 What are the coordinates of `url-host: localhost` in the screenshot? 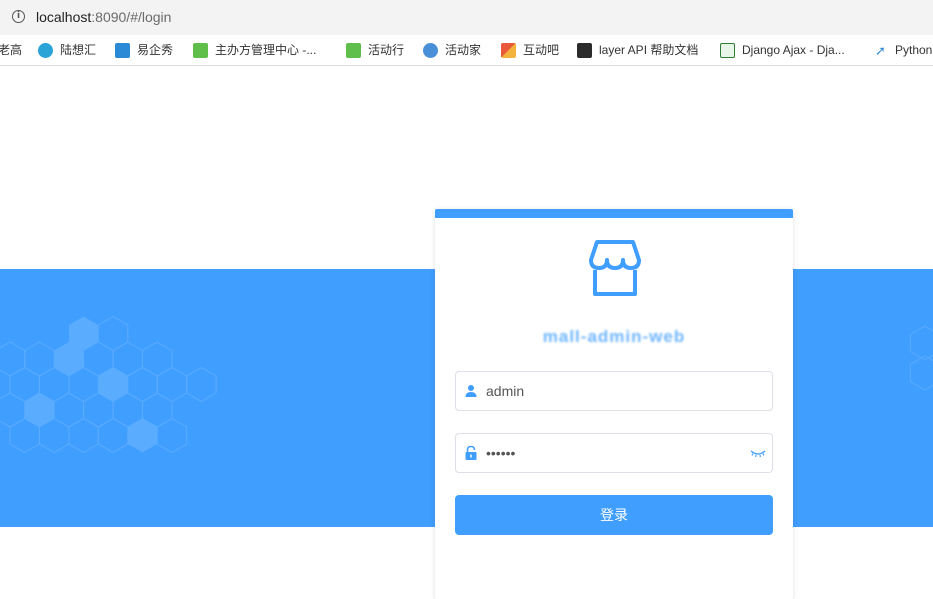 It's located at (63, 17).